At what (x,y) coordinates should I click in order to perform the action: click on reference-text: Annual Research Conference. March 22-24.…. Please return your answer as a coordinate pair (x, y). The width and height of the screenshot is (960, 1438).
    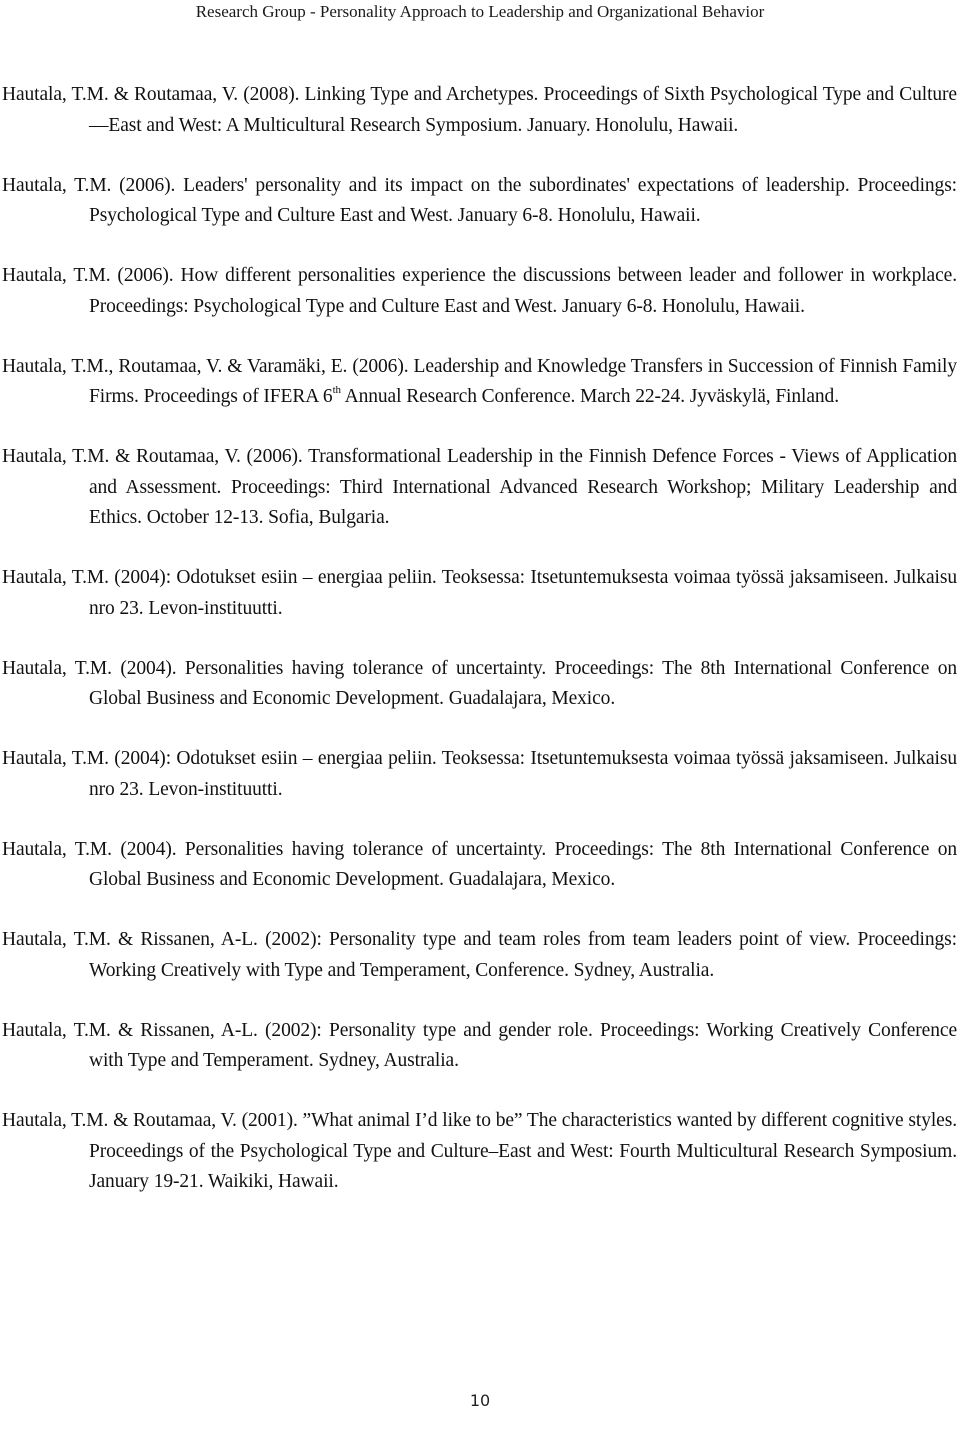
    Looking at the image, I should click on (589, 396).